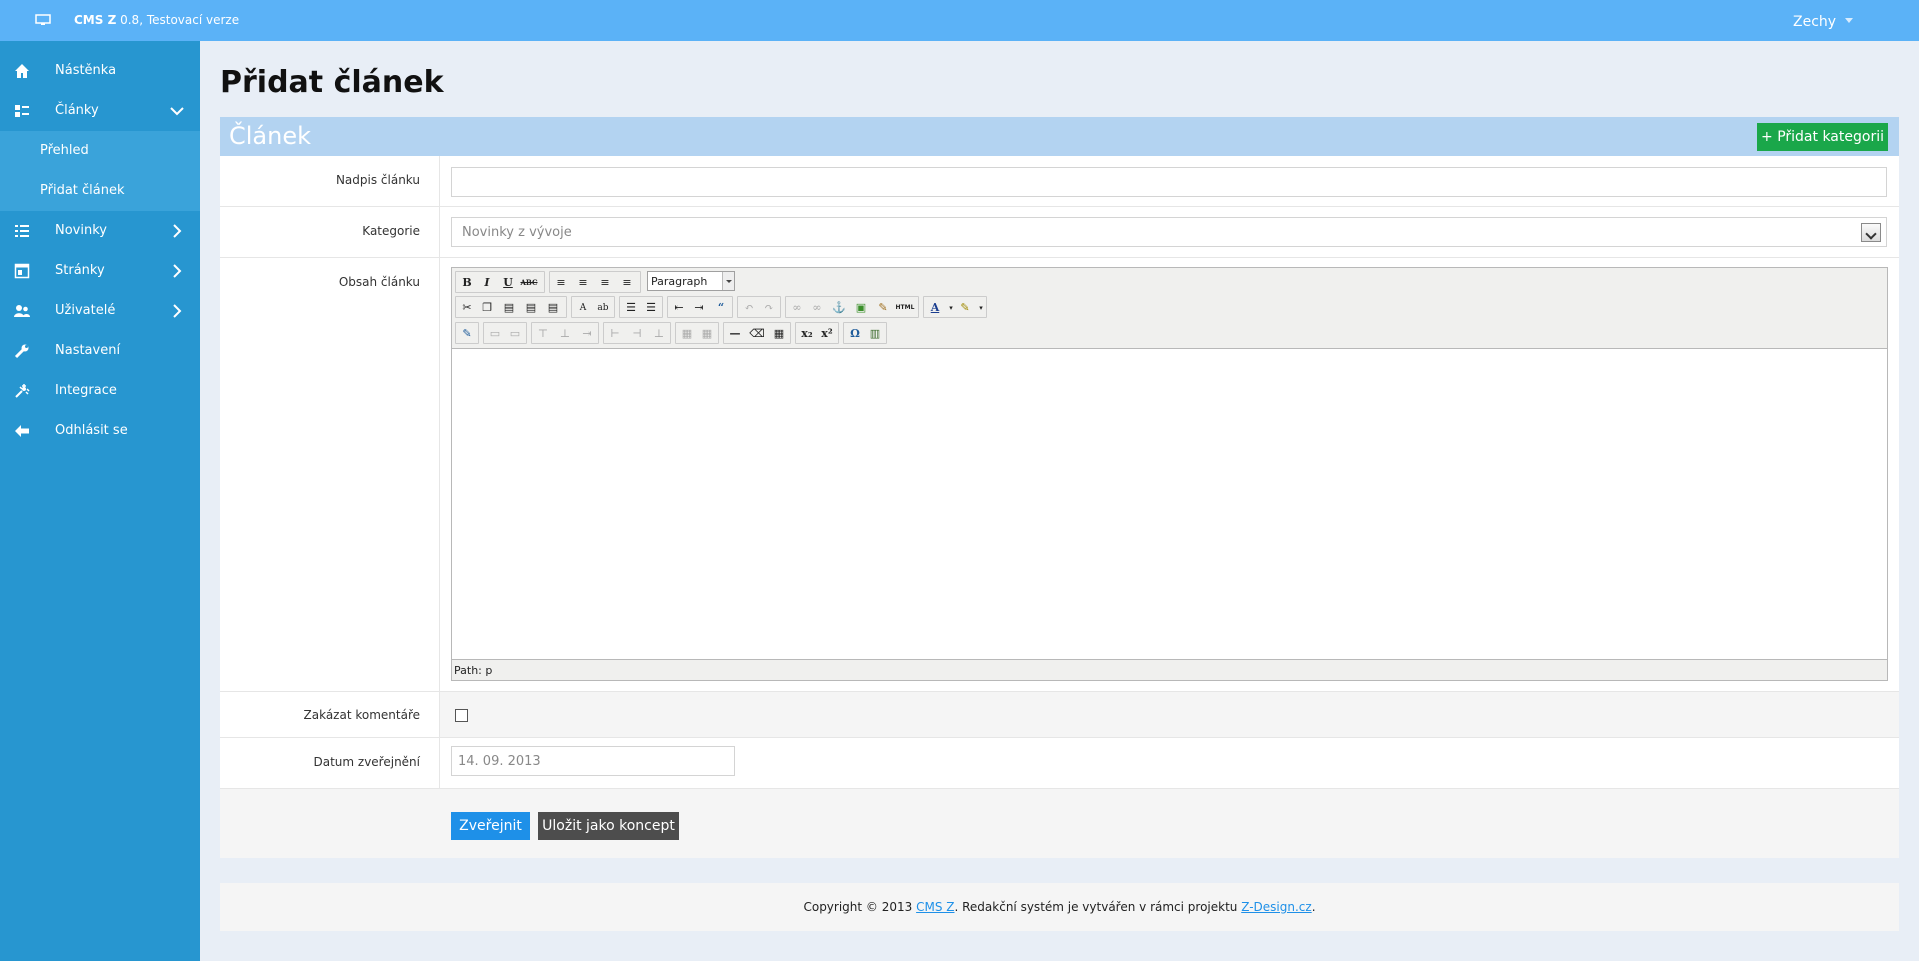 The height and width of the screenshot is (961, 1919). What do you see at coordinates (699, 308) in the screenshot?
I see `indent-icon: ⇥` at bounding box center [699, 308].